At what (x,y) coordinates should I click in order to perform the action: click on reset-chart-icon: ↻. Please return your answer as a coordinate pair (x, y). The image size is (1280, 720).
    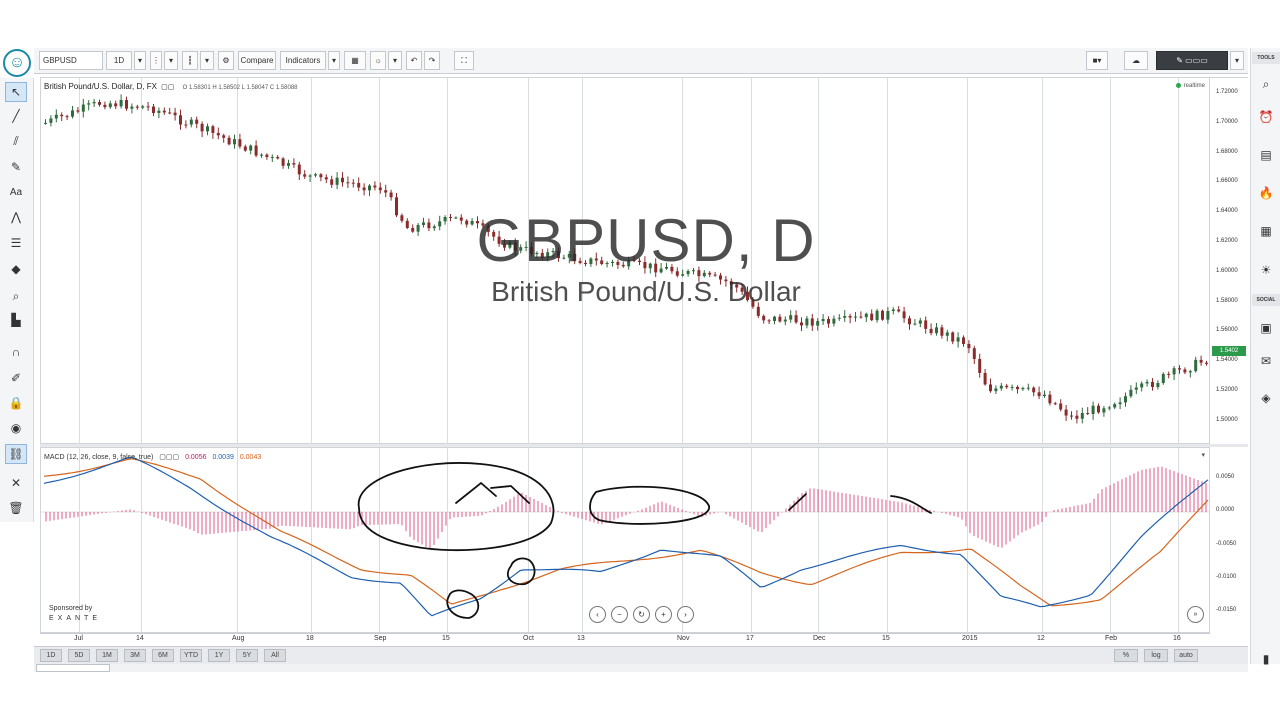
    Looking at the image, I should click on (641, 614).